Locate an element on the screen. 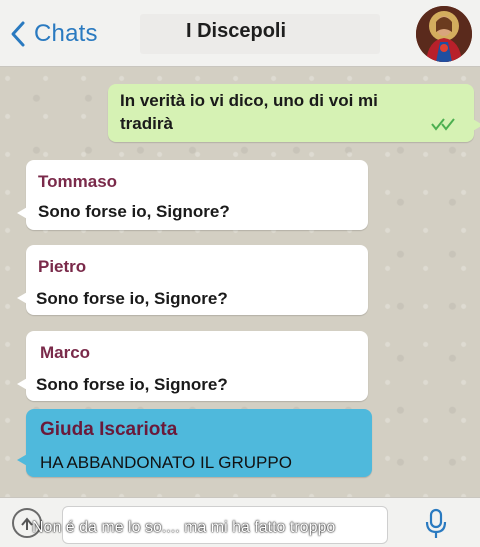 The image size is (480, 547). sender-name: Pietro is located at coordinates (62, 266).